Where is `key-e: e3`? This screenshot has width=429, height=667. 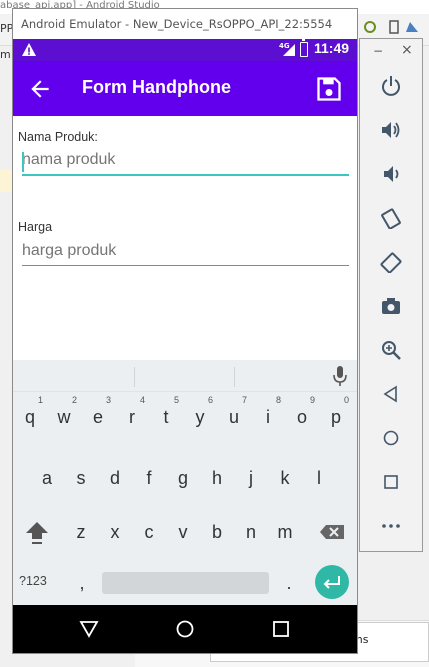
key-e: e3 is located at coordinates (98, 414).